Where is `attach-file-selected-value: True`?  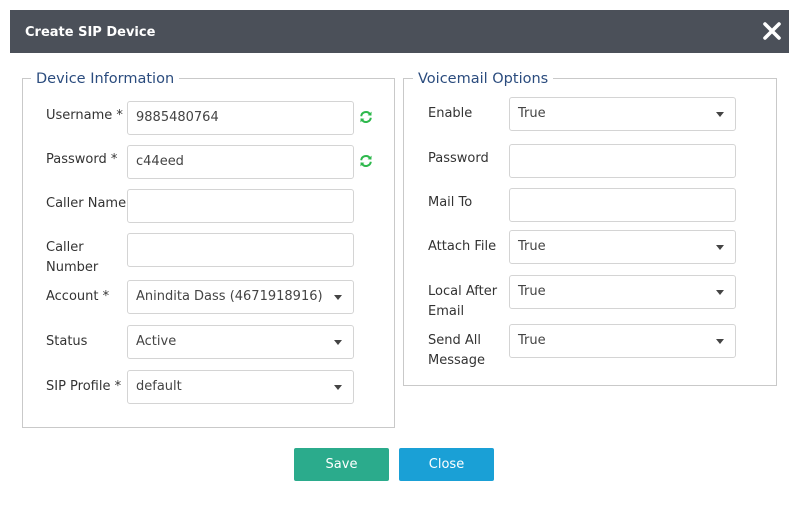 attach-file-selected-value: True is located at coordinates (532, 246).